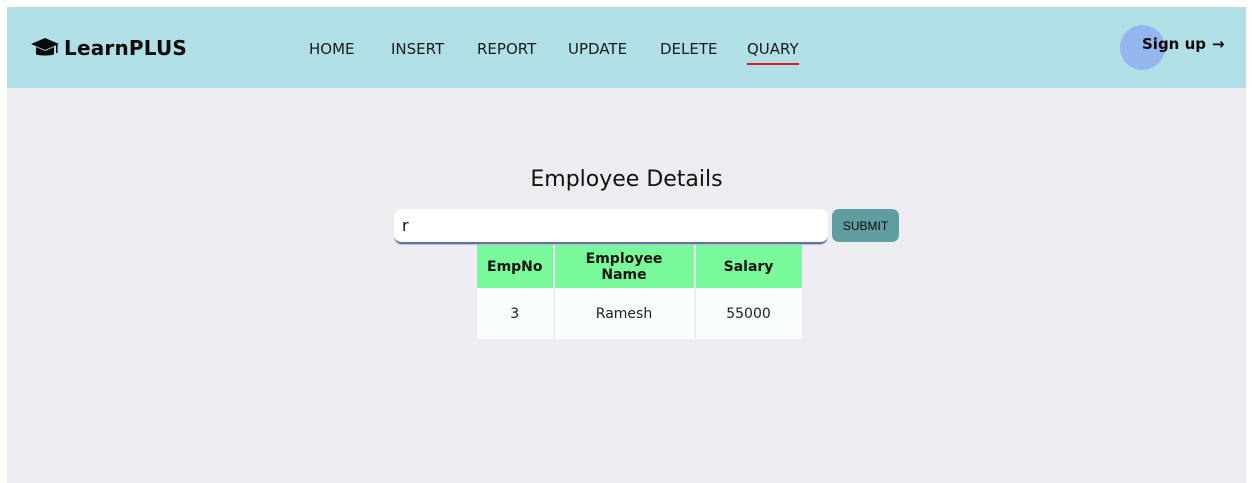 The image size is (1252, 483). Describe the element at coordinates (773, 52) in the screenshot. I see `nav-quary: QUARY` at that location.